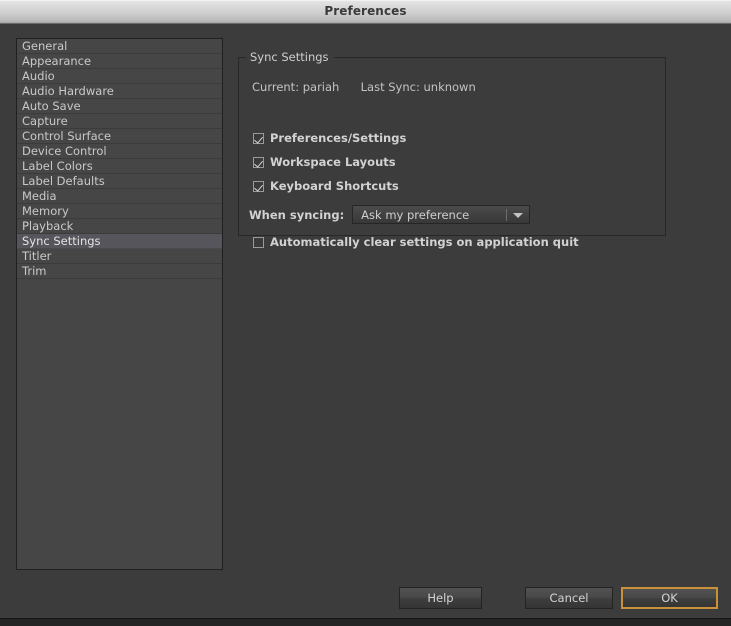 This screenshot has height=626, width=731. What do you see at coordinates (34, 271) in the screenshot?
I see `sidebar-item-label: Trim` at bounding box center [34, 271].